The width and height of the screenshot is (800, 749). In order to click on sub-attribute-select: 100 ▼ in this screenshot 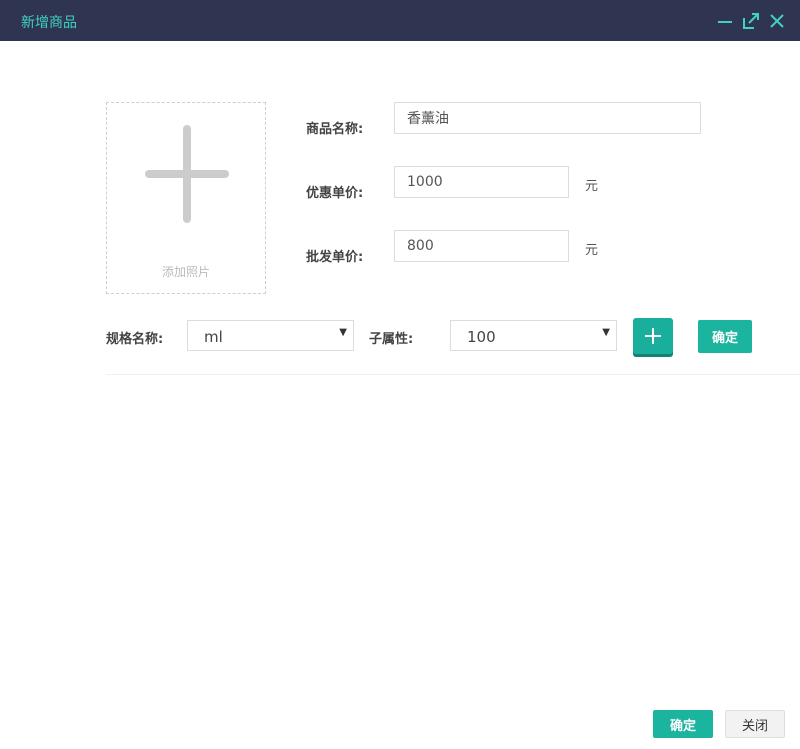, I will do `click(533, 335)`.